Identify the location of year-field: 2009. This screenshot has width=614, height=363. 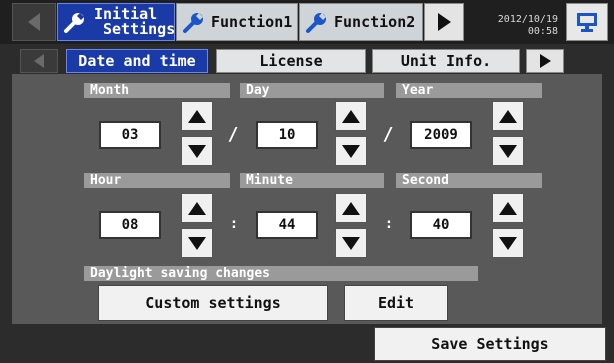
(441, 135).